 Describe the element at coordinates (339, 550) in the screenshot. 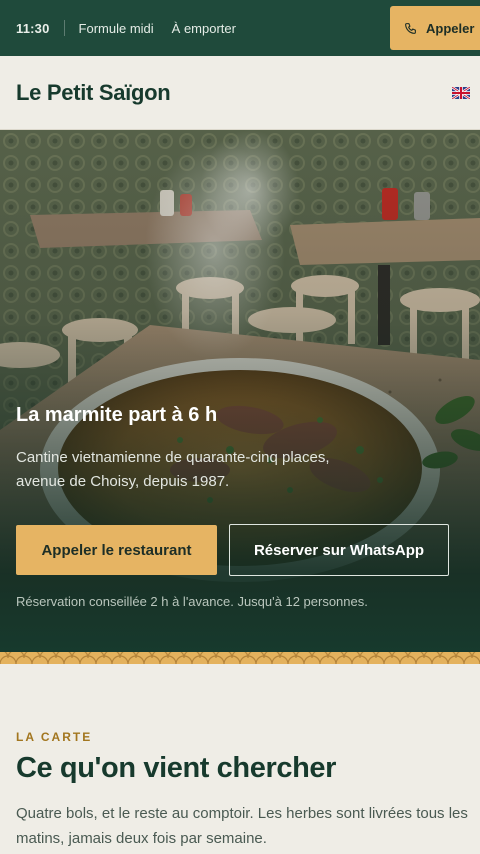

I see `whatsapp-booking-button: Réserver sur WhatsApp` at that location.